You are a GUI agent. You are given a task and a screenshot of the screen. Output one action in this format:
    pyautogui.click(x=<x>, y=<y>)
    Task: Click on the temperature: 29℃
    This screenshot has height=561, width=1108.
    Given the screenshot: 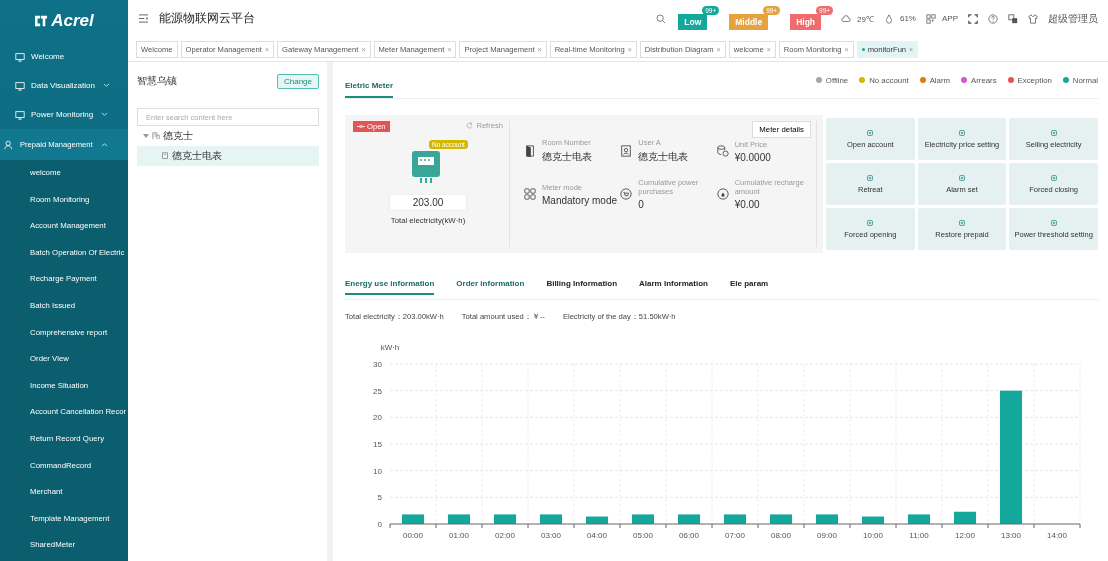 What is the action you would take?
    pyautogui.click(x=865, y=19)
    